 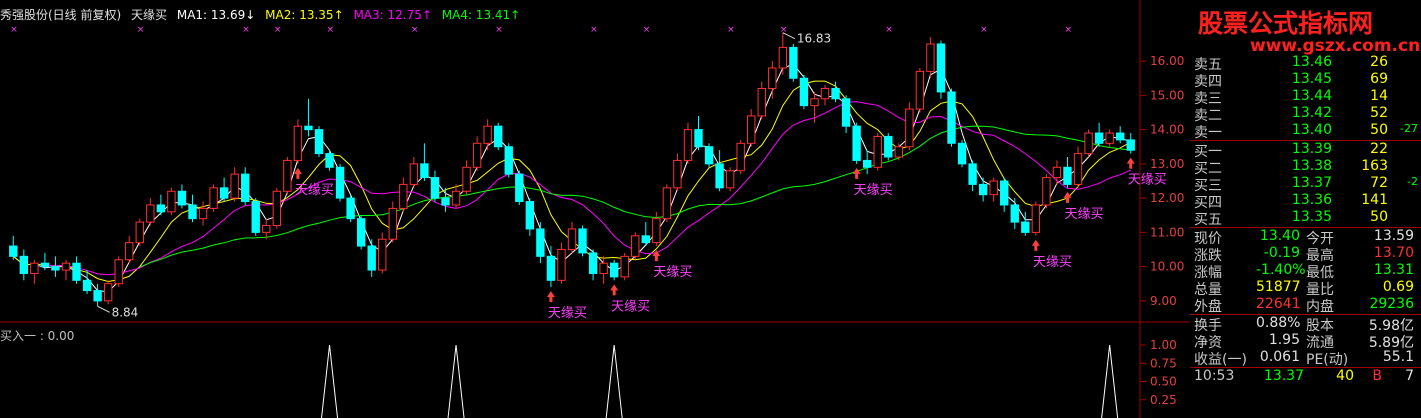 What do you see at coordinates (216, 15) in the screenshot?
I see `ma1-value: MA1: 13.69↓` at bounding box center [216, 15].